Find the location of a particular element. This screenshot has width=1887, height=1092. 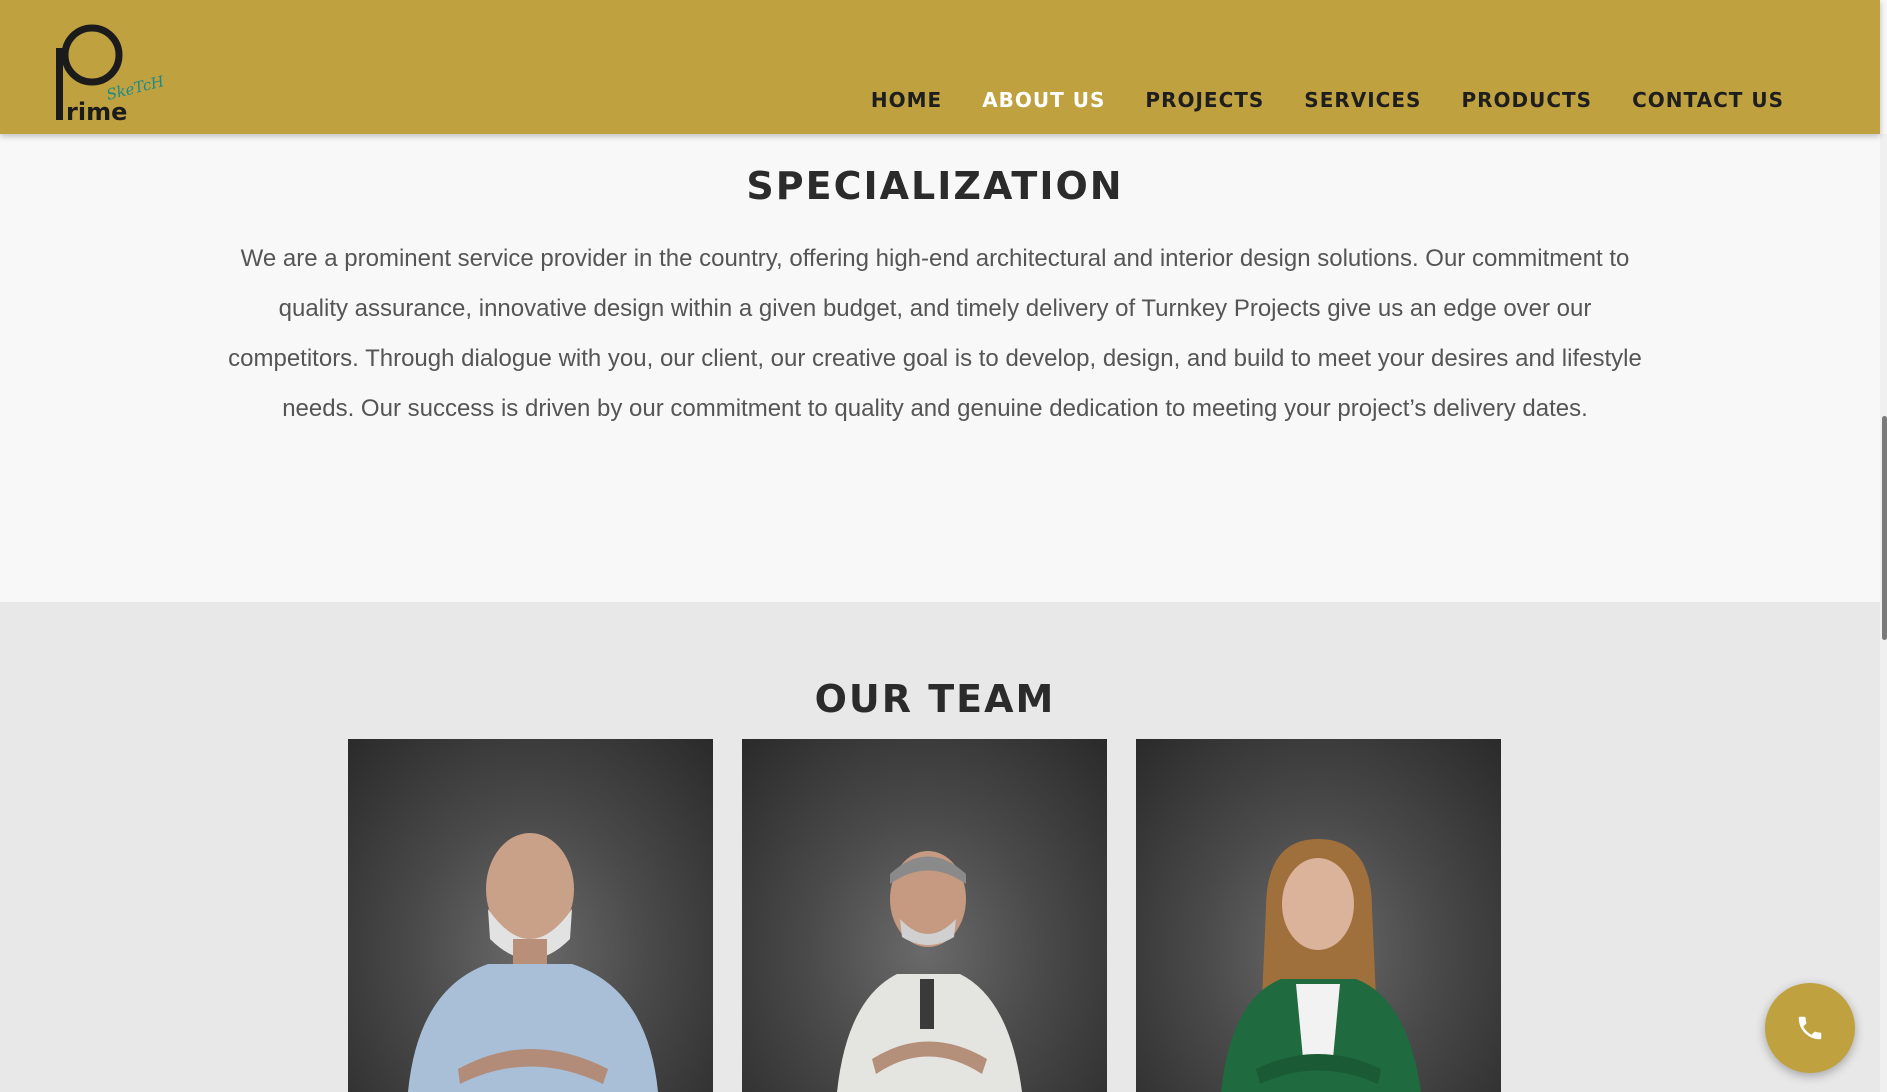

team-title: OUR TEAM is located at coordinates (935, 699).